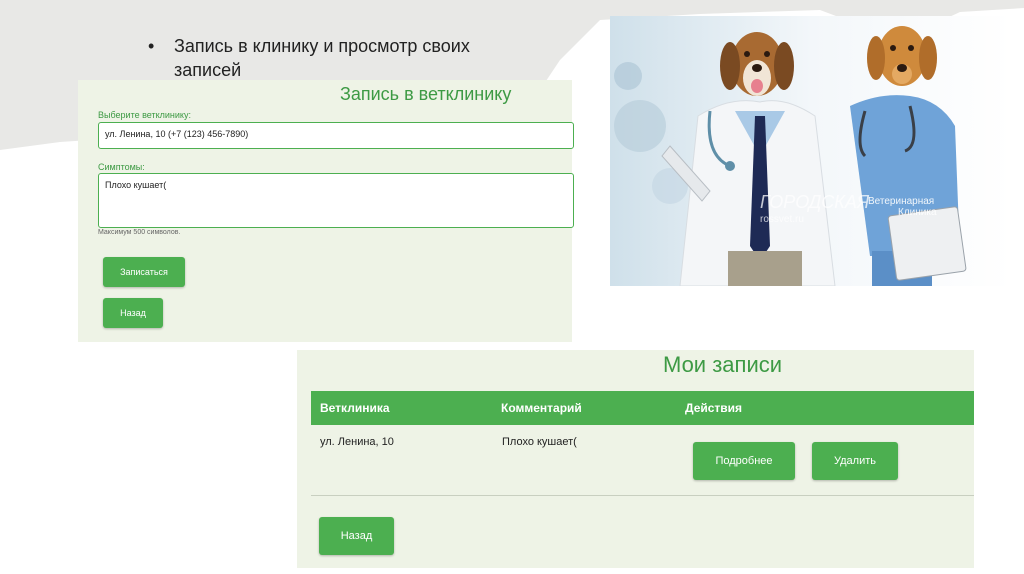 This screenshot has height=574, width=1024. Describe the element at coordinates (642, 408) in the screenshot. I see `records-table-header: Ветклиника Комментарий Действия` at that location.